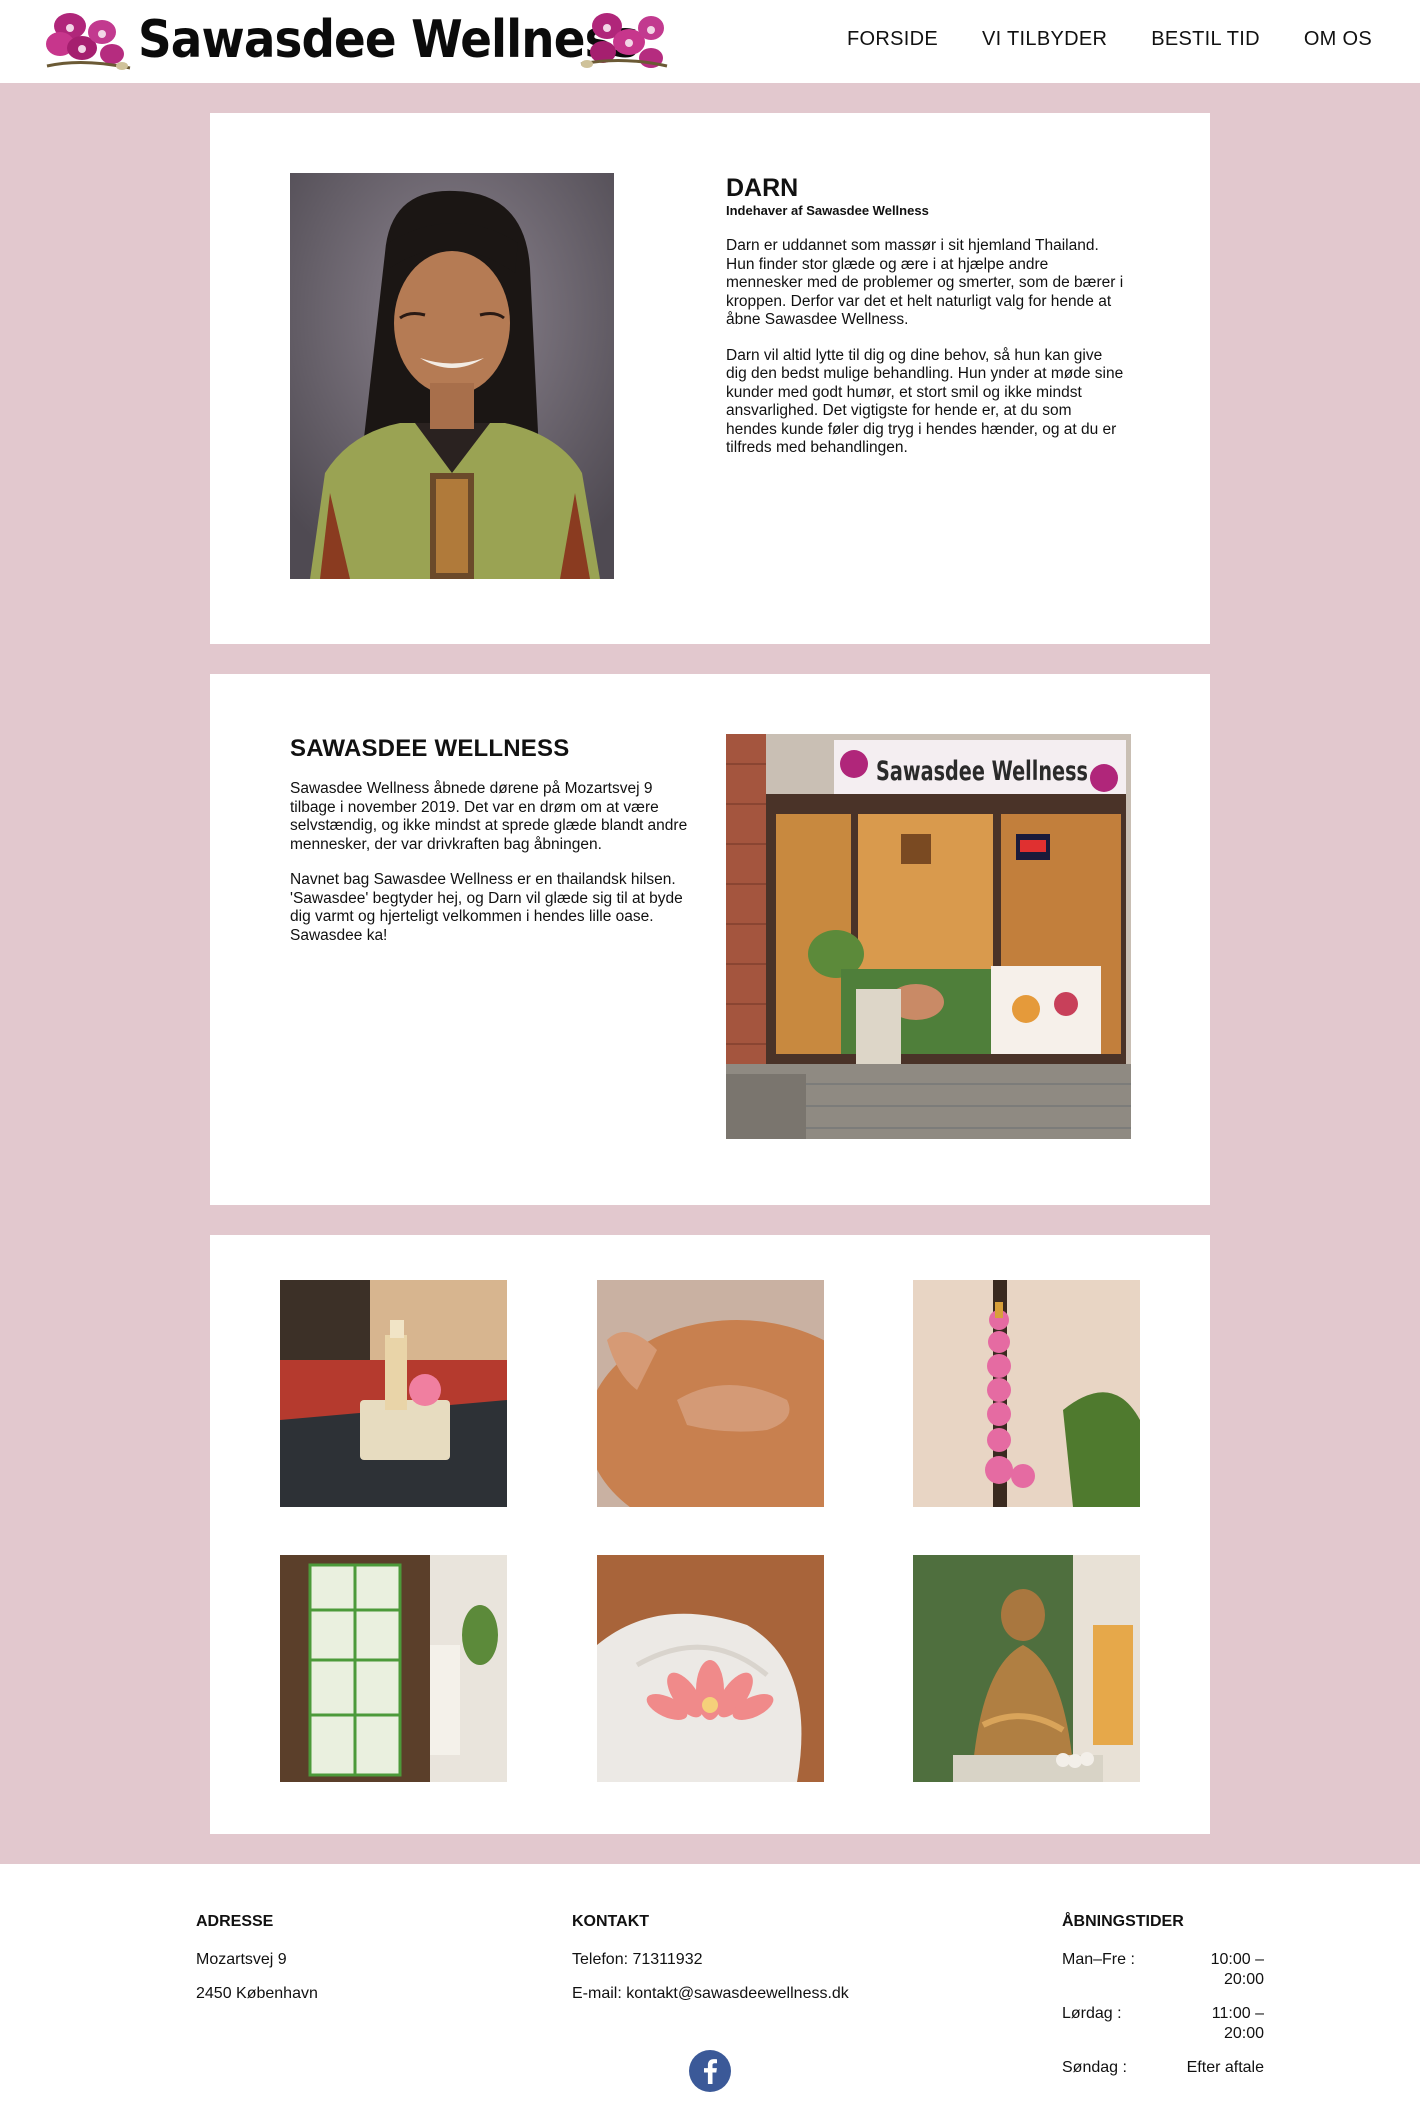 This screenshot has height=2127, width=1420. What do you see at coordinates (1026, 1668) in the screenshot?
I see `gallery-image-buddha` at bounding box center [1026, 1668].